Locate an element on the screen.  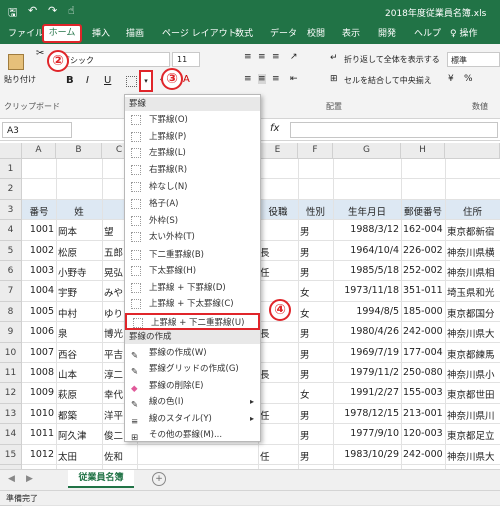
tab-file: ファイル is located at coordinates (26, 32).